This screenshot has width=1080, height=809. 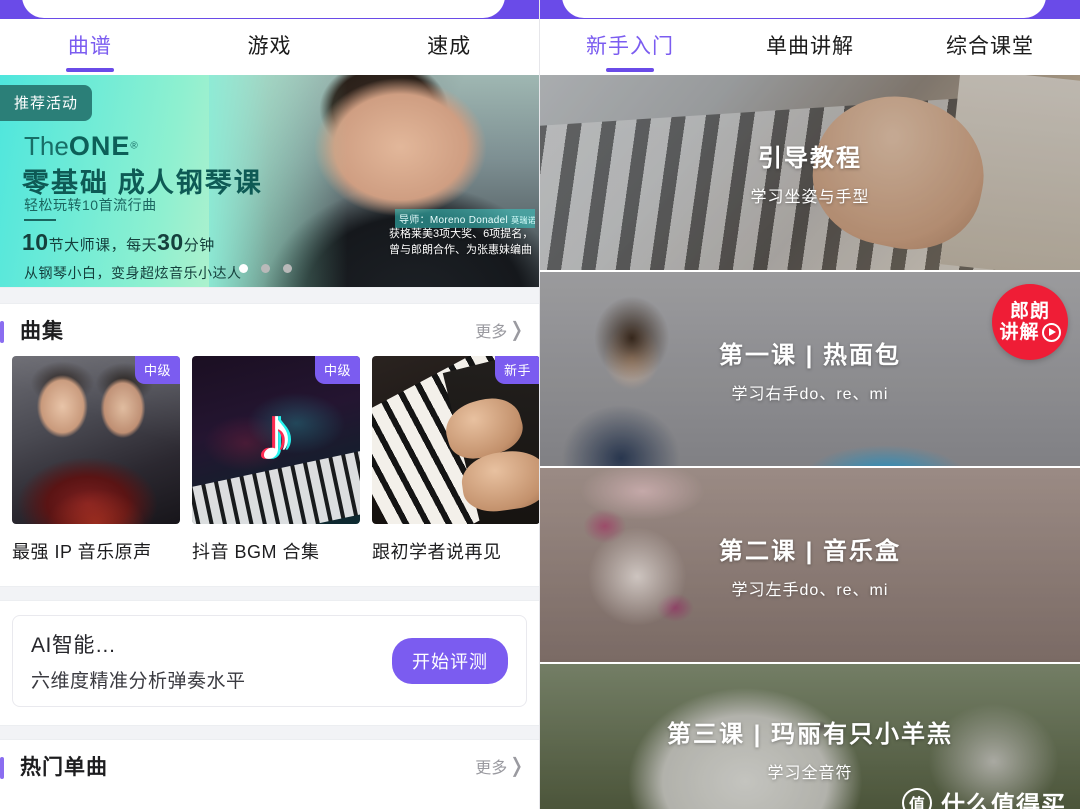 I want to click on lesson-title: 引导教程, so click(x=810, y=158).